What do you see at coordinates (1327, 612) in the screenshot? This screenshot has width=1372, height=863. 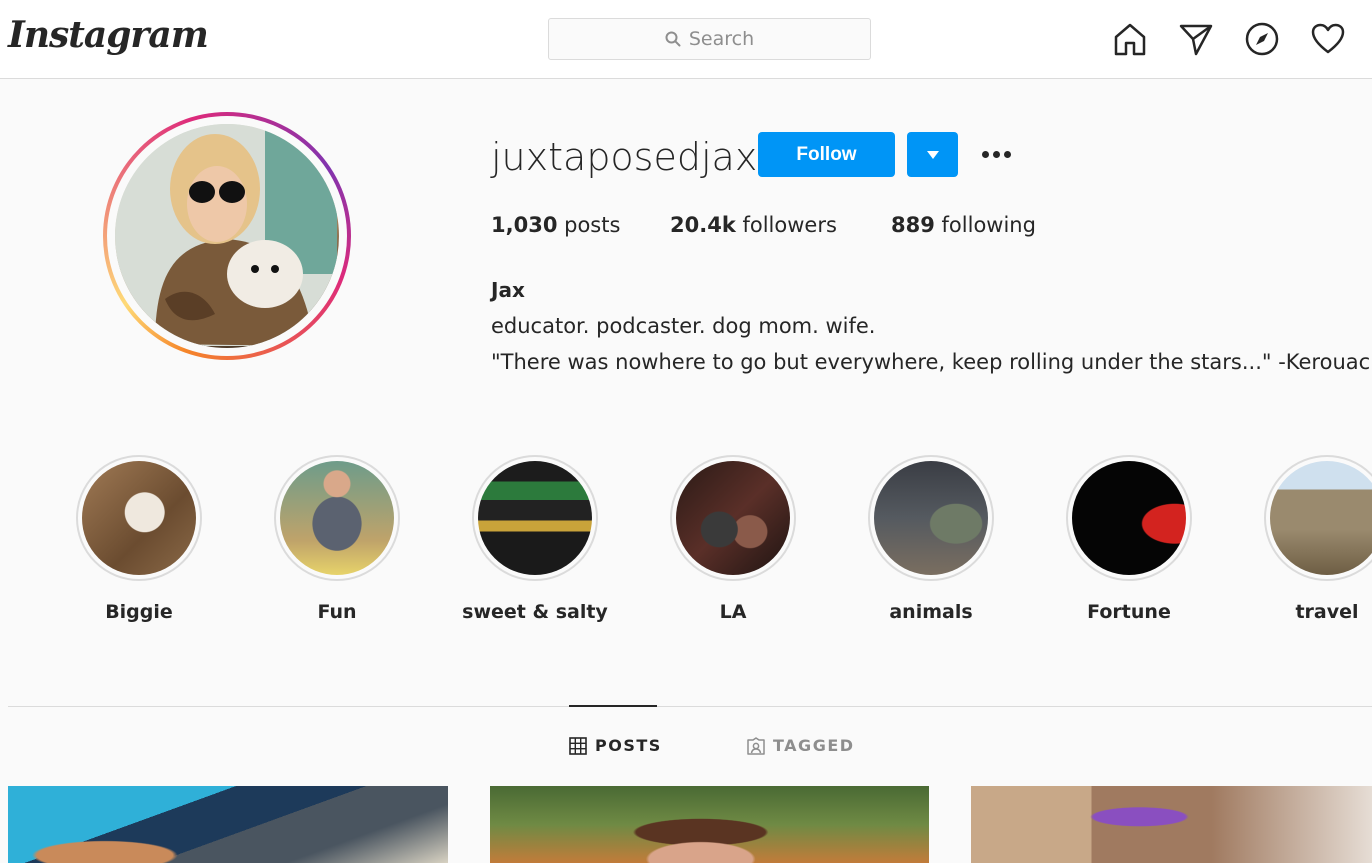 I see `highlight-label: travel` at bounding box center [1327, 612].